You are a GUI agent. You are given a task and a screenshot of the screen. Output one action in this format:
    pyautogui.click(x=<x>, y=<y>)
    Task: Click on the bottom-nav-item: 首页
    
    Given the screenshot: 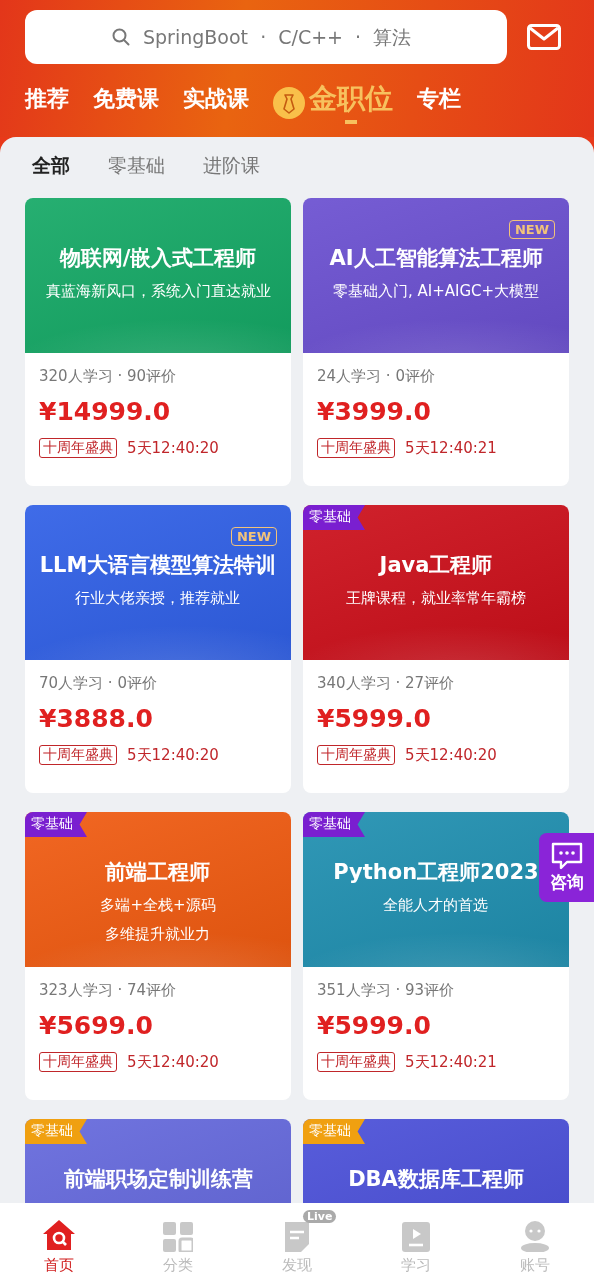 What is the action you would take?
    pyautogui.click(x=59, y=1241)
    